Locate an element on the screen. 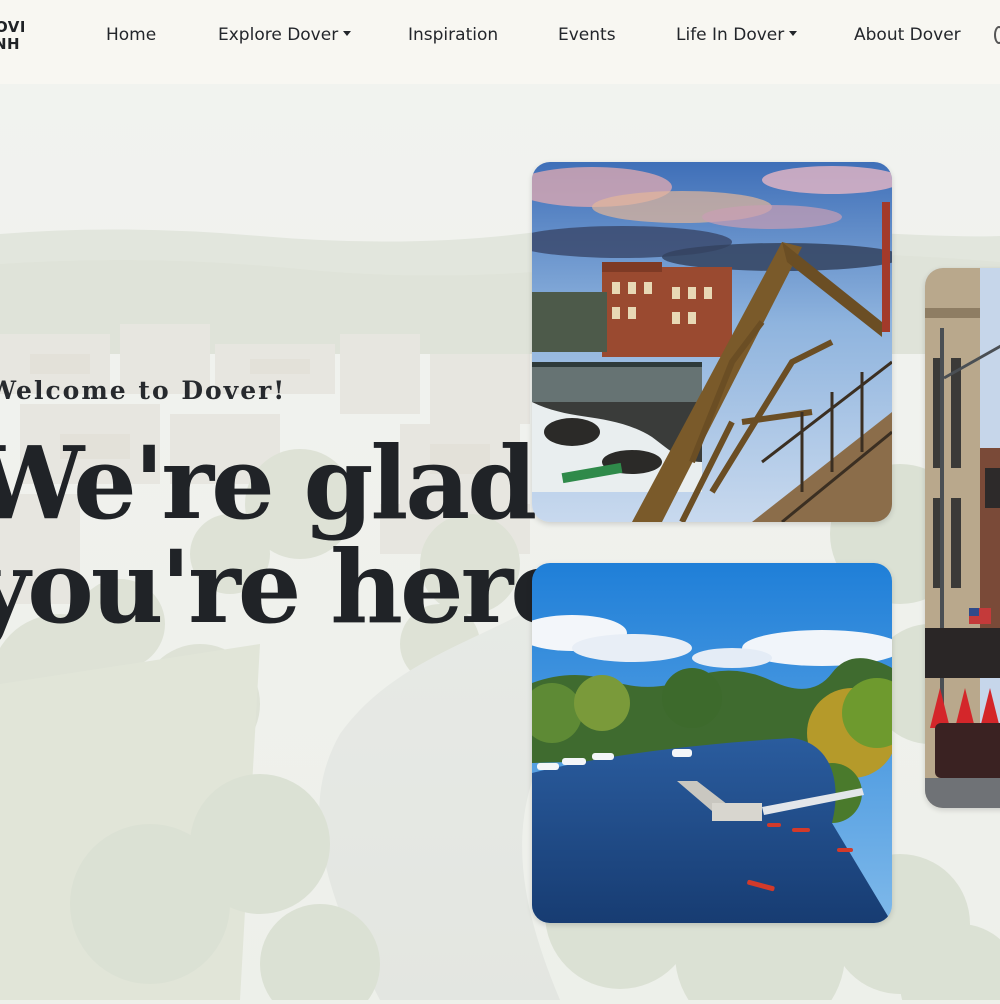  nav-inspiration-label: Inspiration is located at coordinates (453, 35).